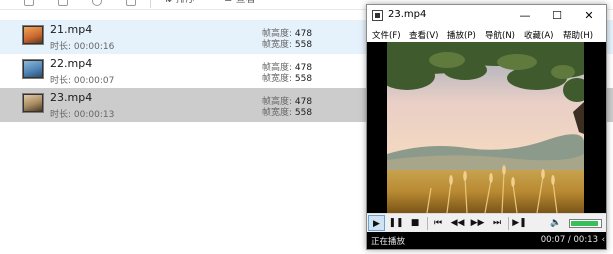 This screenshot has height=254, width=613. What do you see at coordinates (603, 240) in the screenshot?
I see `time-edge-glyph: ‹` at bounding box center [603, 240].